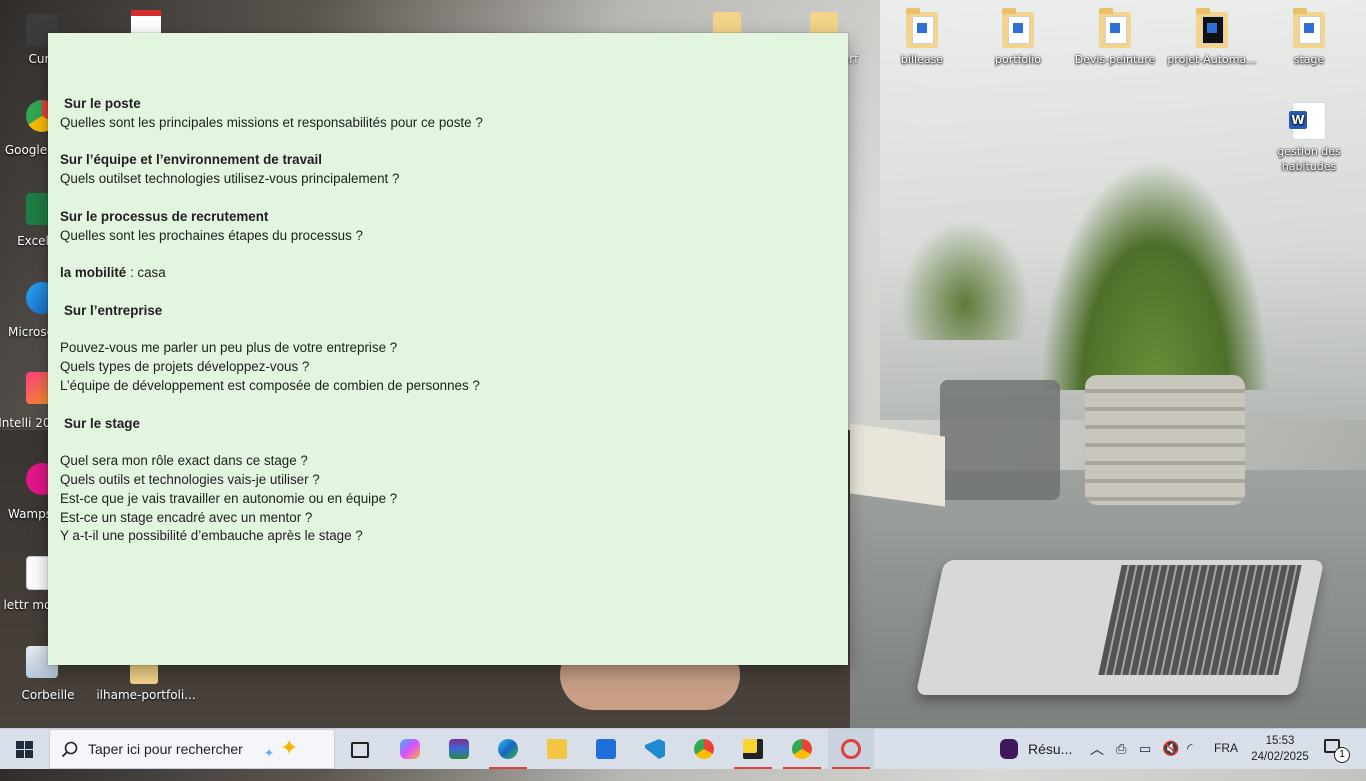  Describe the element at coordinates (922, 59) in the screenshot. I see `desktop-icon-label: billease` at that location.